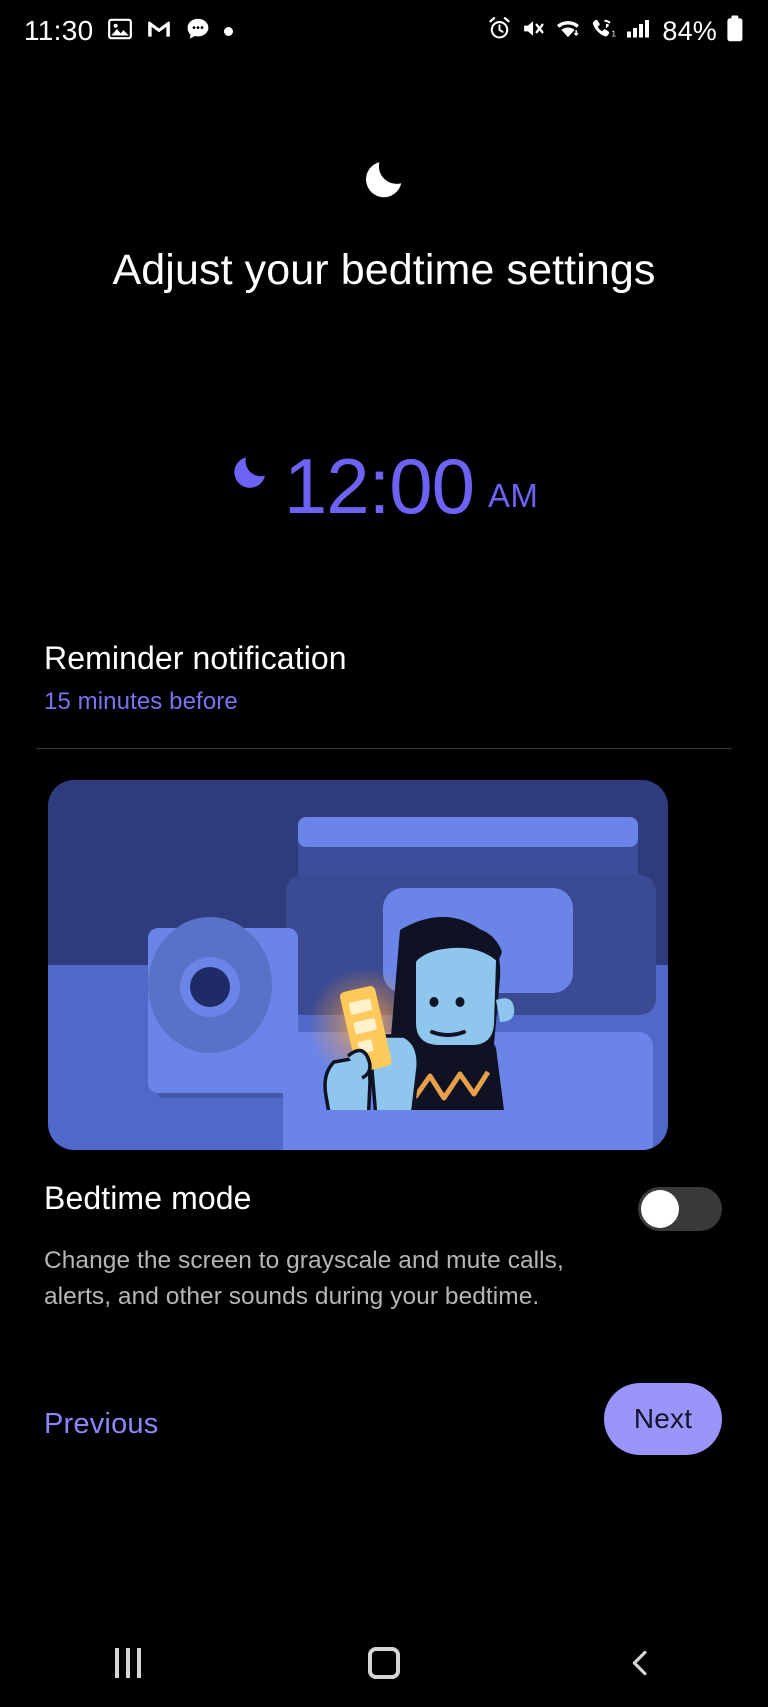 The image size is (768, 1707). What do you see at coordinates (568, 31) in the screenshot?
I see `wifi-icon` at bounding box center [568, 31].